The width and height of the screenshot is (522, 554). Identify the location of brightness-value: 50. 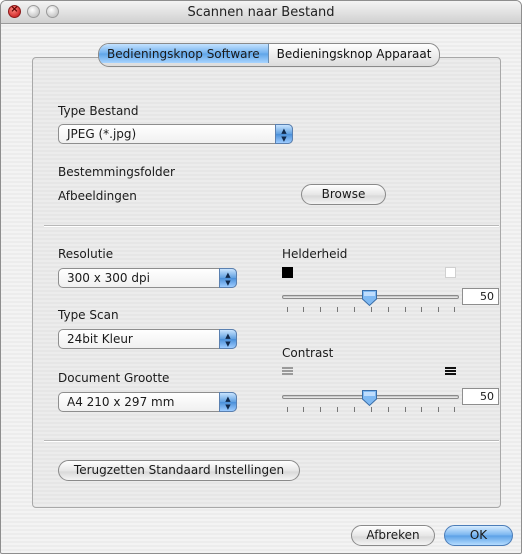
(480, 296).